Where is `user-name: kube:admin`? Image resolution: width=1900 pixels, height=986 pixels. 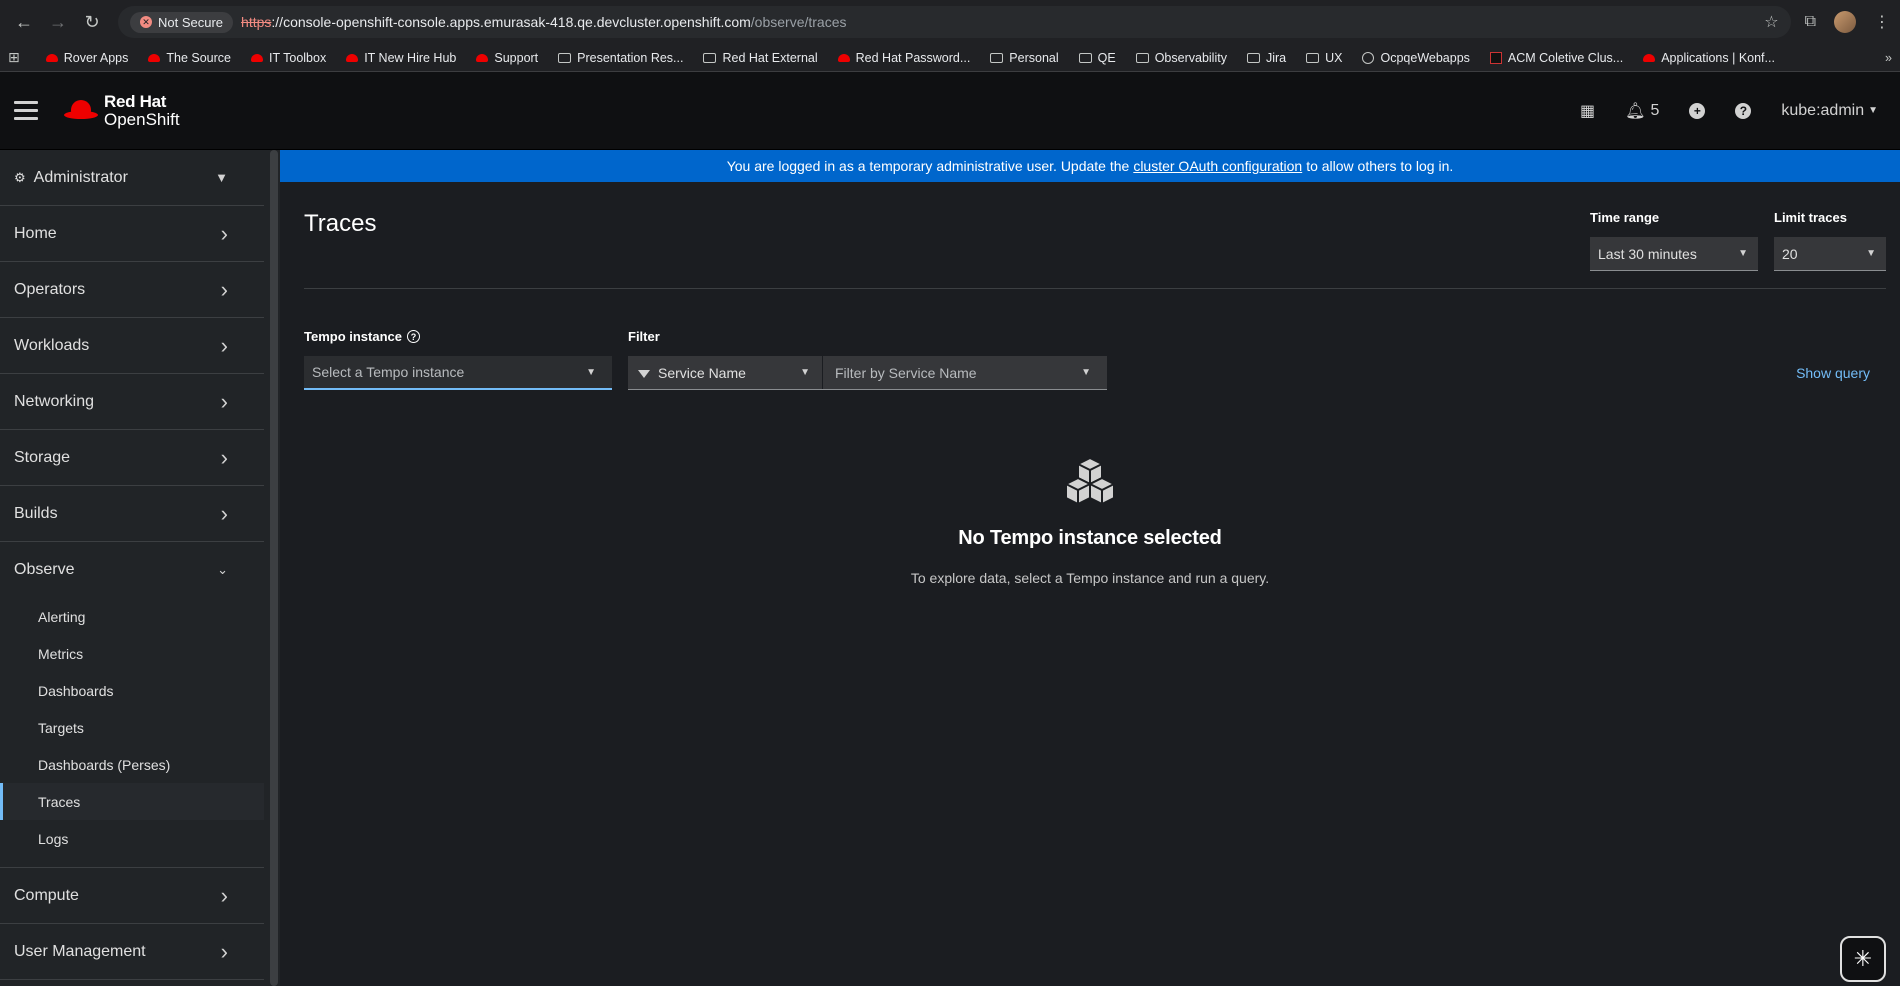 user-name: kube:admin is located at coordinates (1823, 110).